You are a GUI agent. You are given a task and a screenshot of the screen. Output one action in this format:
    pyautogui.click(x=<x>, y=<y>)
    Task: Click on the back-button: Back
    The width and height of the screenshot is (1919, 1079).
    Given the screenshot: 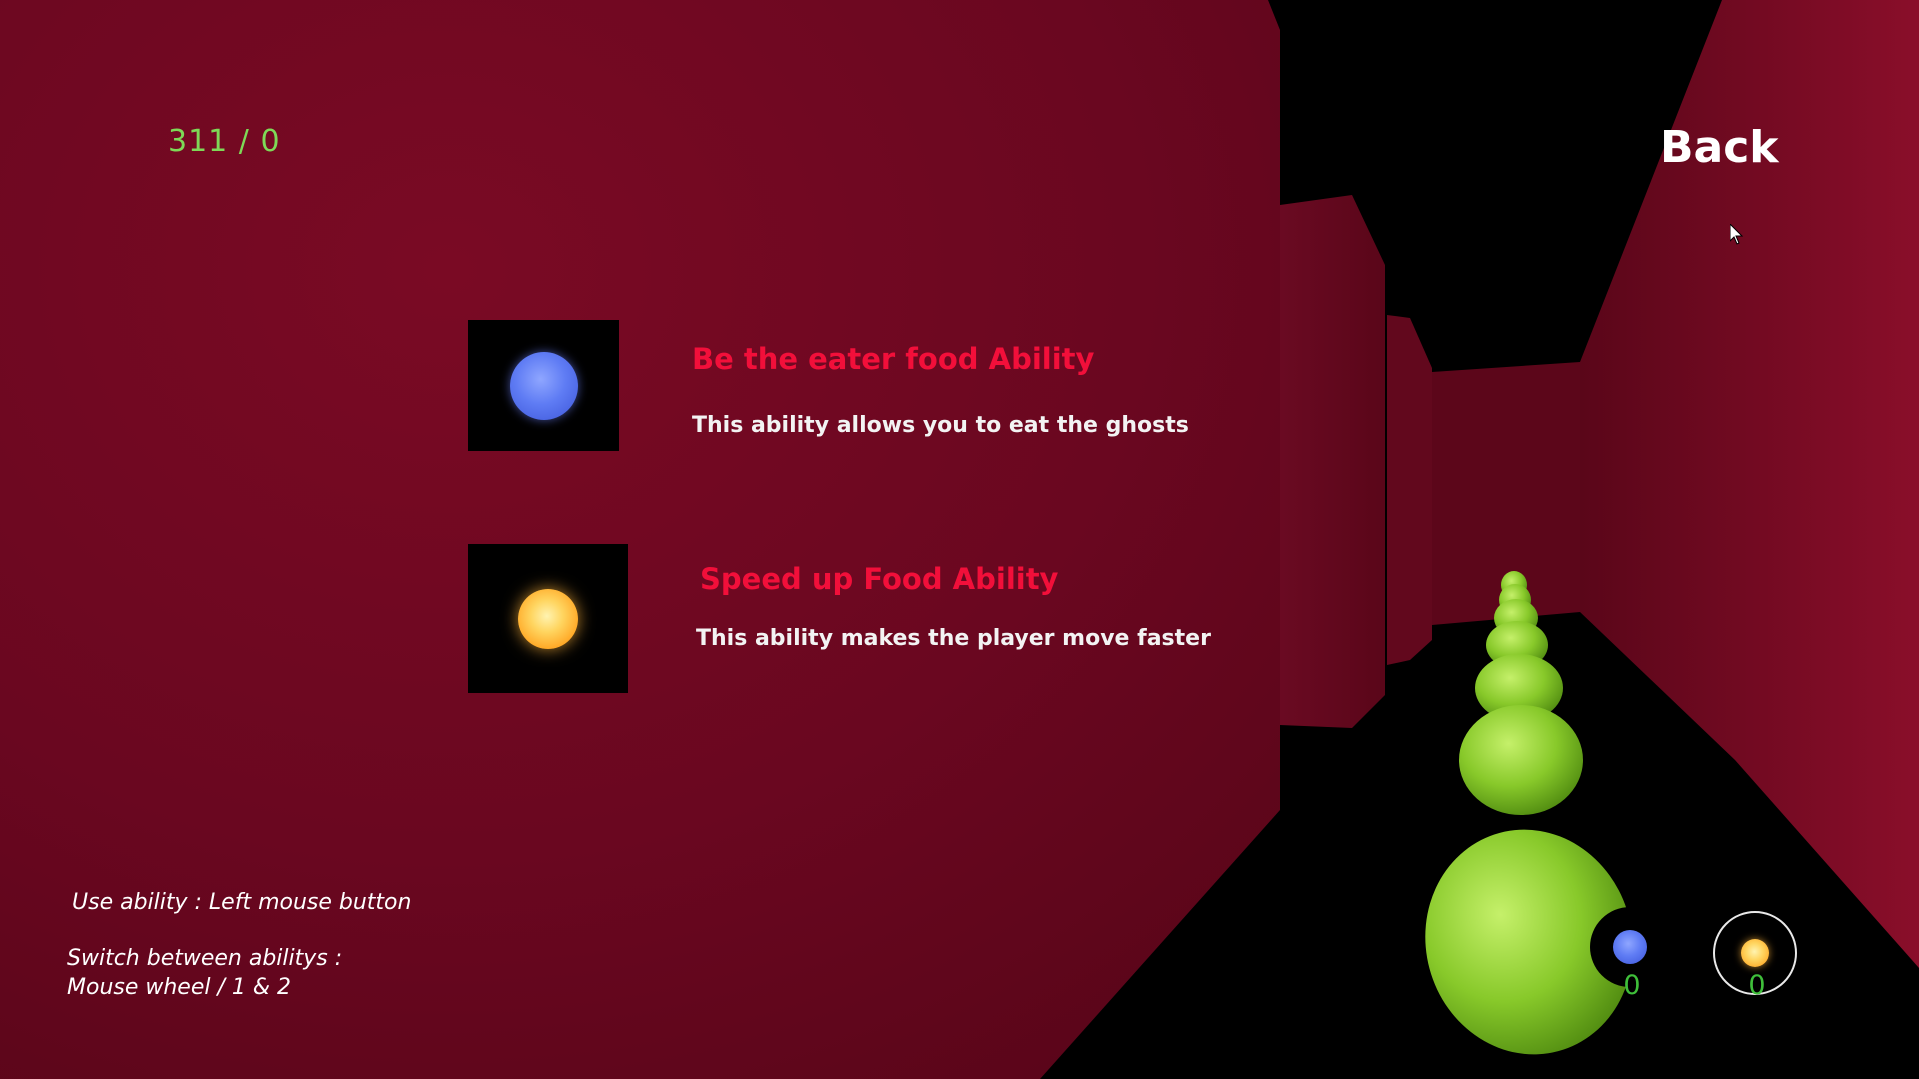 What is the action you would take?
    pyautogui.click(x=1719, y=147)
    